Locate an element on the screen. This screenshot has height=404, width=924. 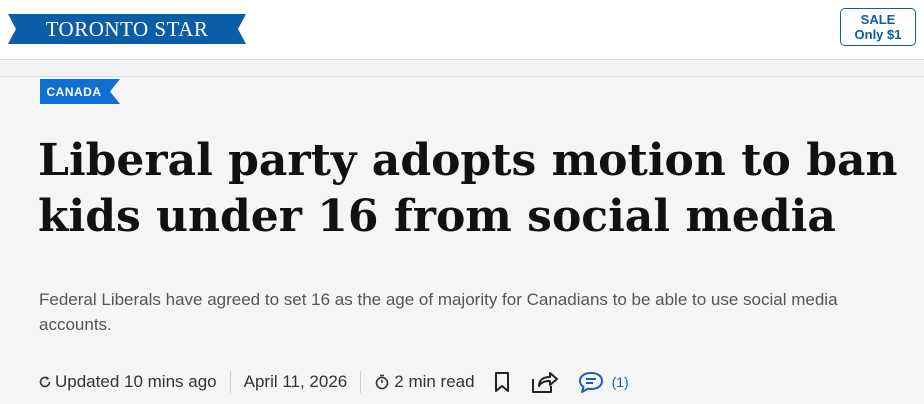
category-tag: CANADA is located at coordinates (80, 91).